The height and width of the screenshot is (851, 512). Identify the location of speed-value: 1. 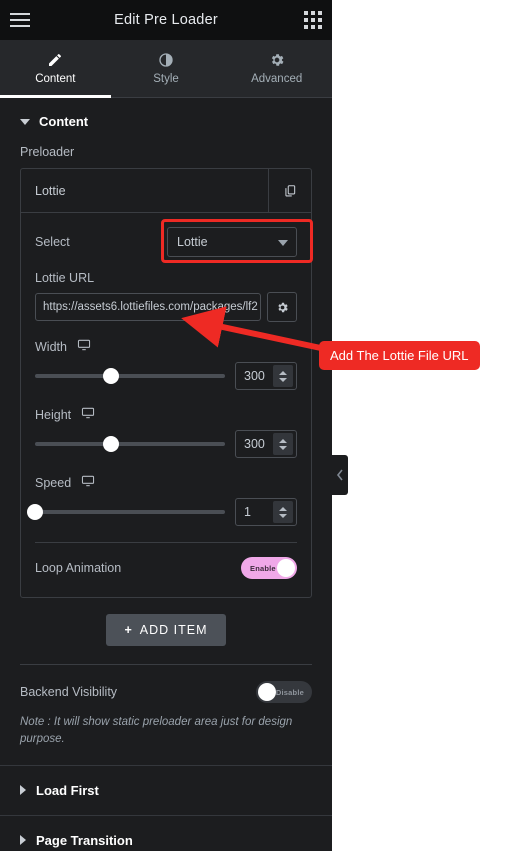
(254, 512).